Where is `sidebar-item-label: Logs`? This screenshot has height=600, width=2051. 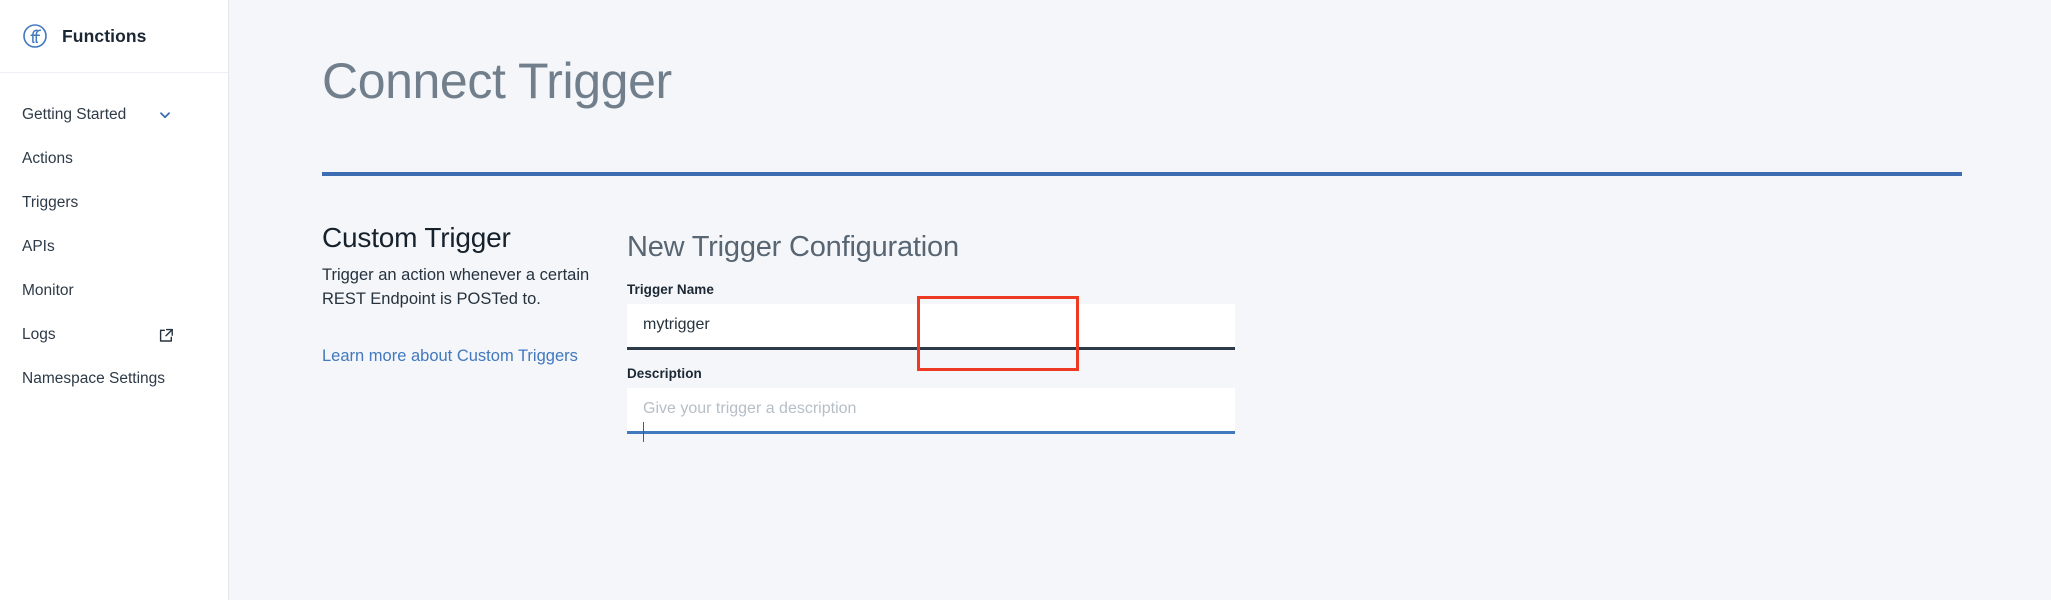
sidebar-item-label: Logs is located at coordinates (39, 334).